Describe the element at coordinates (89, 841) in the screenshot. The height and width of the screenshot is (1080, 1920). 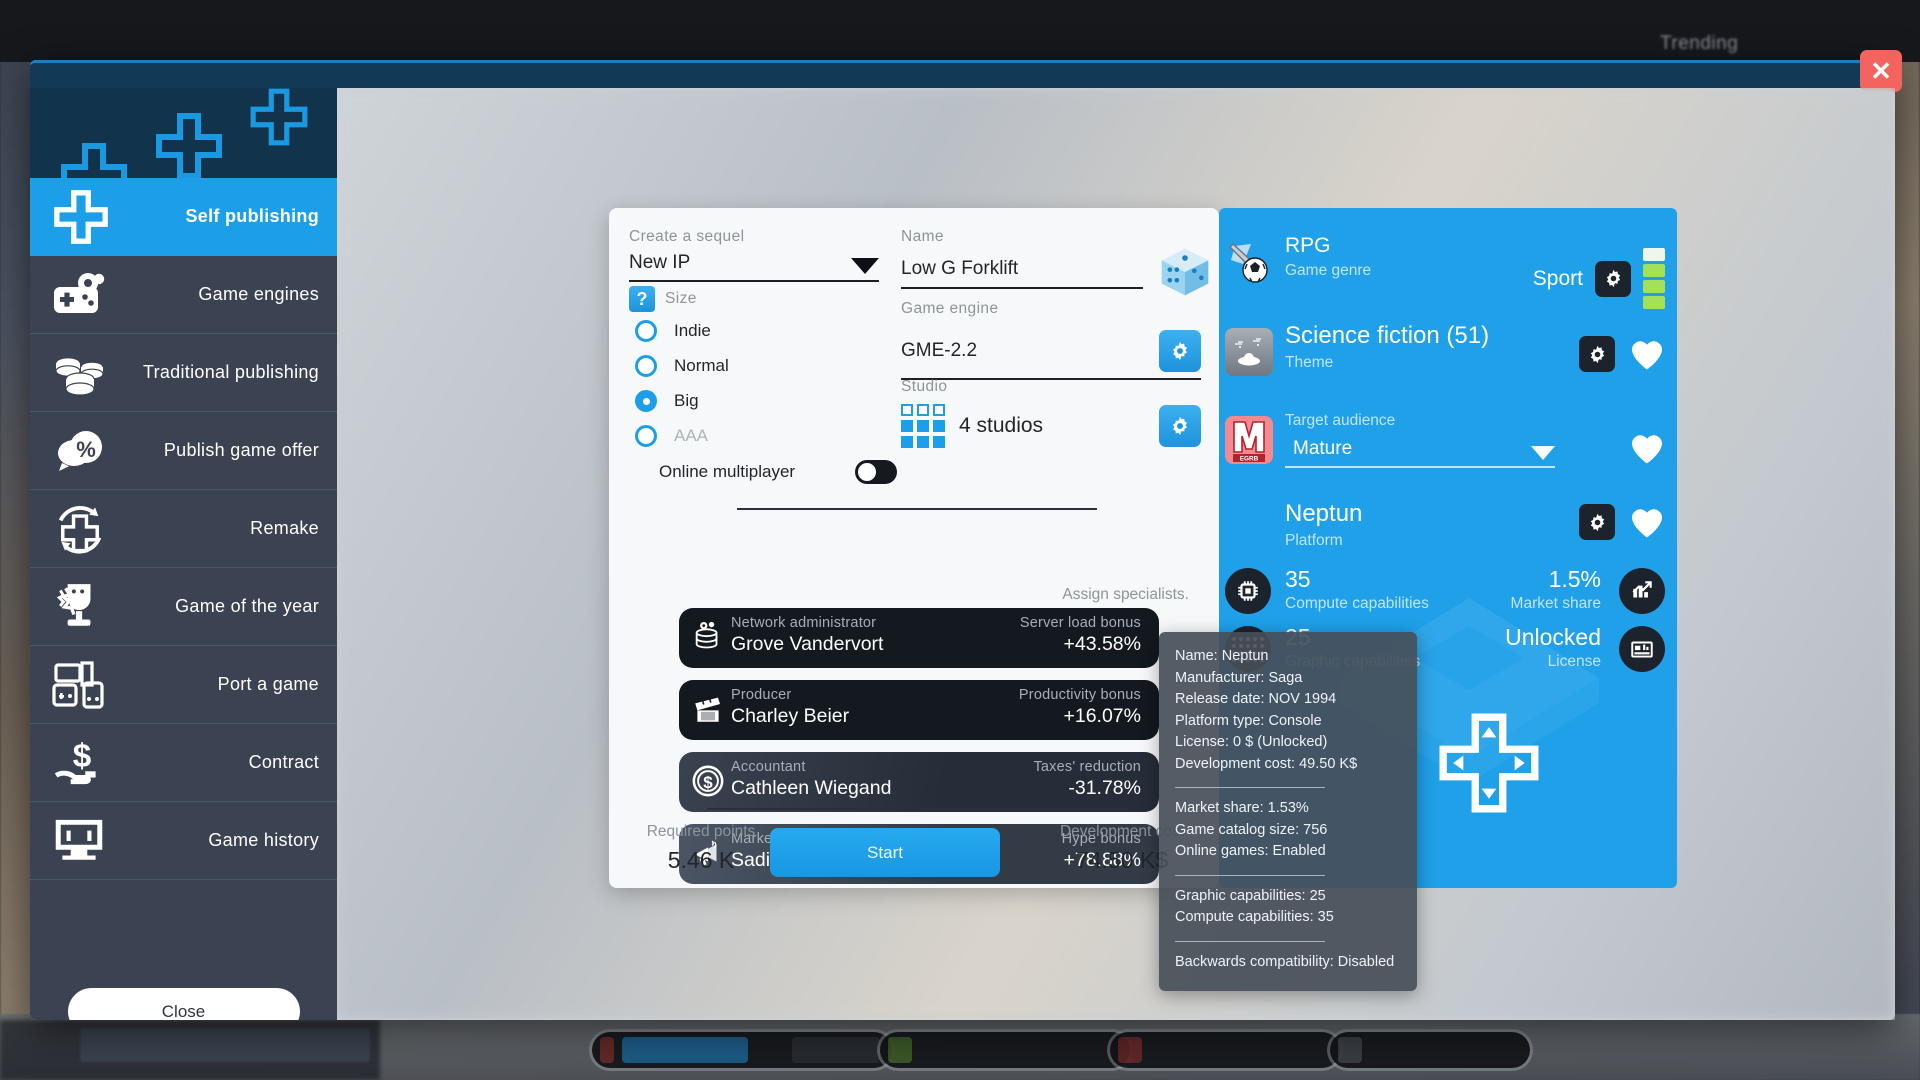
I see `monitor-icon` at that location.